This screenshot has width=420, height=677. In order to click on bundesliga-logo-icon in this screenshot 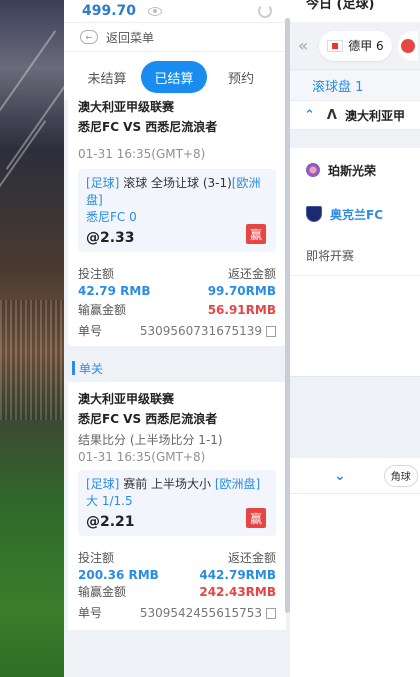, I will do `click(335, 45)`.